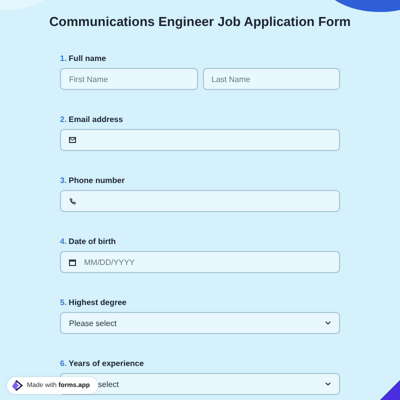 The width and height of the screenshot is (400, 400). I want to click on question-number: 2., so click(63, 119).